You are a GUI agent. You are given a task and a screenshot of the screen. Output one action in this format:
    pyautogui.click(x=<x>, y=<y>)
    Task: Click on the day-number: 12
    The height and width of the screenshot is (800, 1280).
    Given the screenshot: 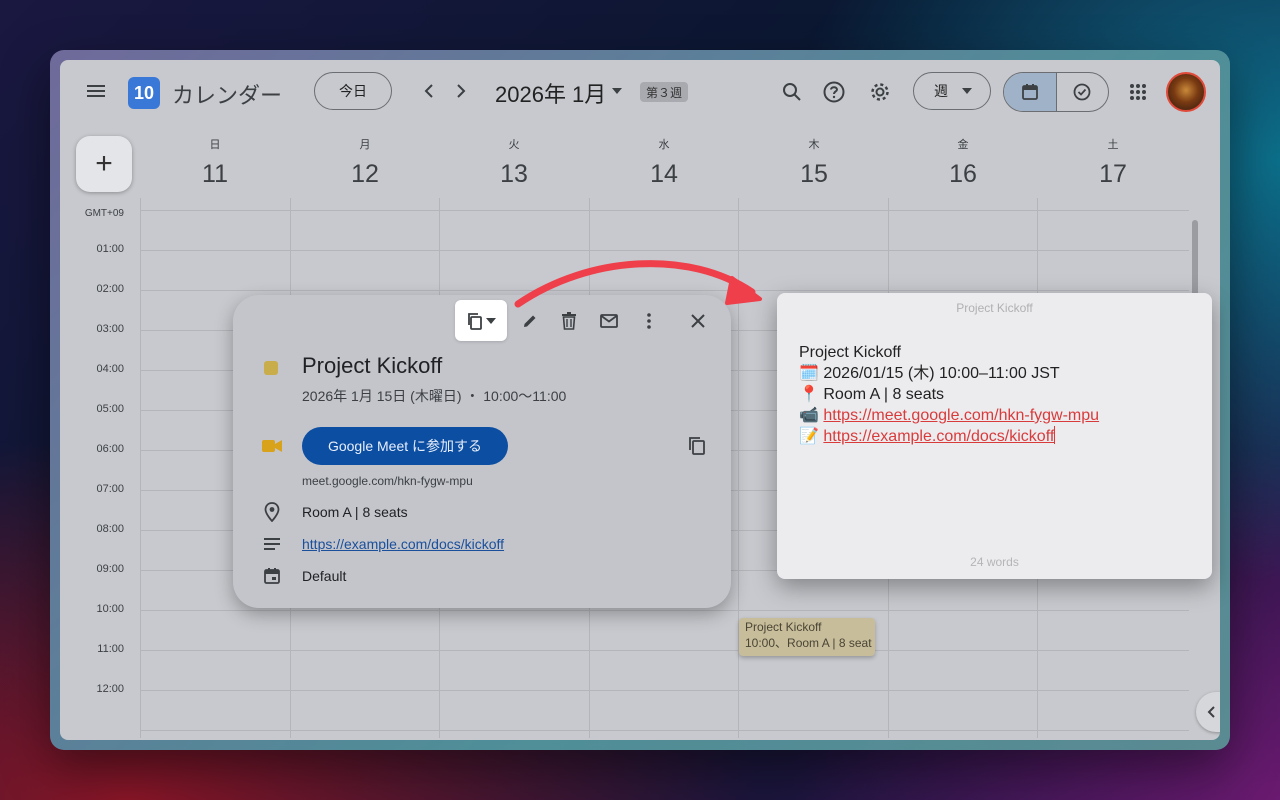 What is the action you would take?
    pyautogui.click(x=365, y=174)
    